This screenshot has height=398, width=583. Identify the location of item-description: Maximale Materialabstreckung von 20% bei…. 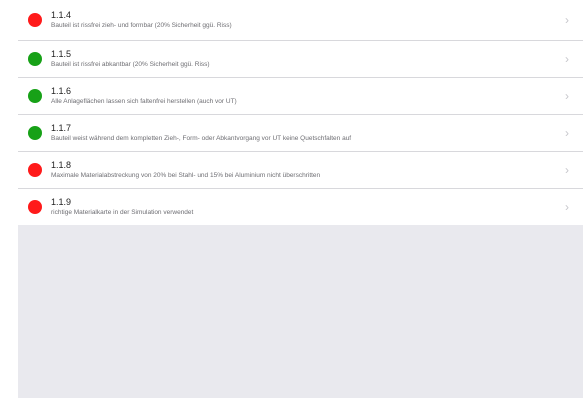
(186, 175).